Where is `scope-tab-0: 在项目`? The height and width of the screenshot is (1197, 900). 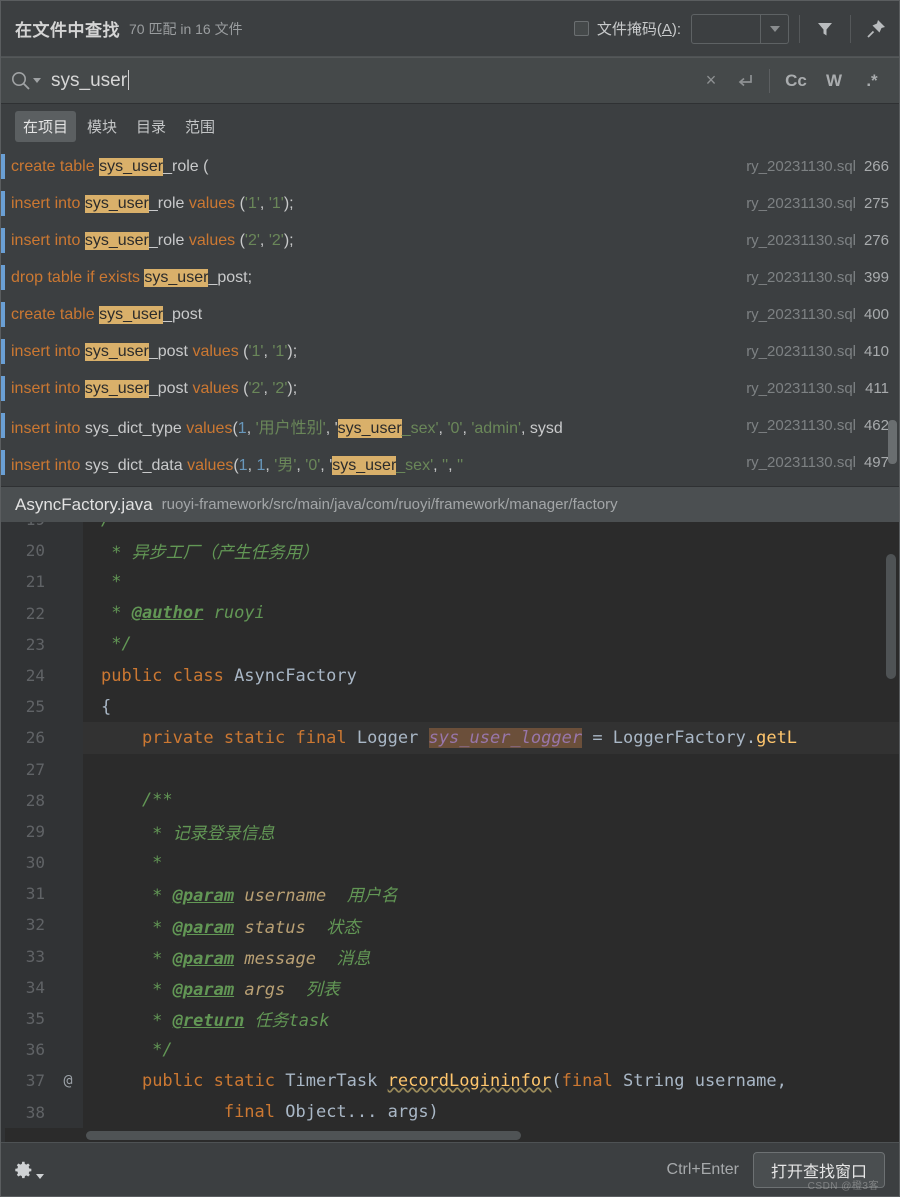 scope-tab-0: 在项目 is located at coordinates (46, 126).